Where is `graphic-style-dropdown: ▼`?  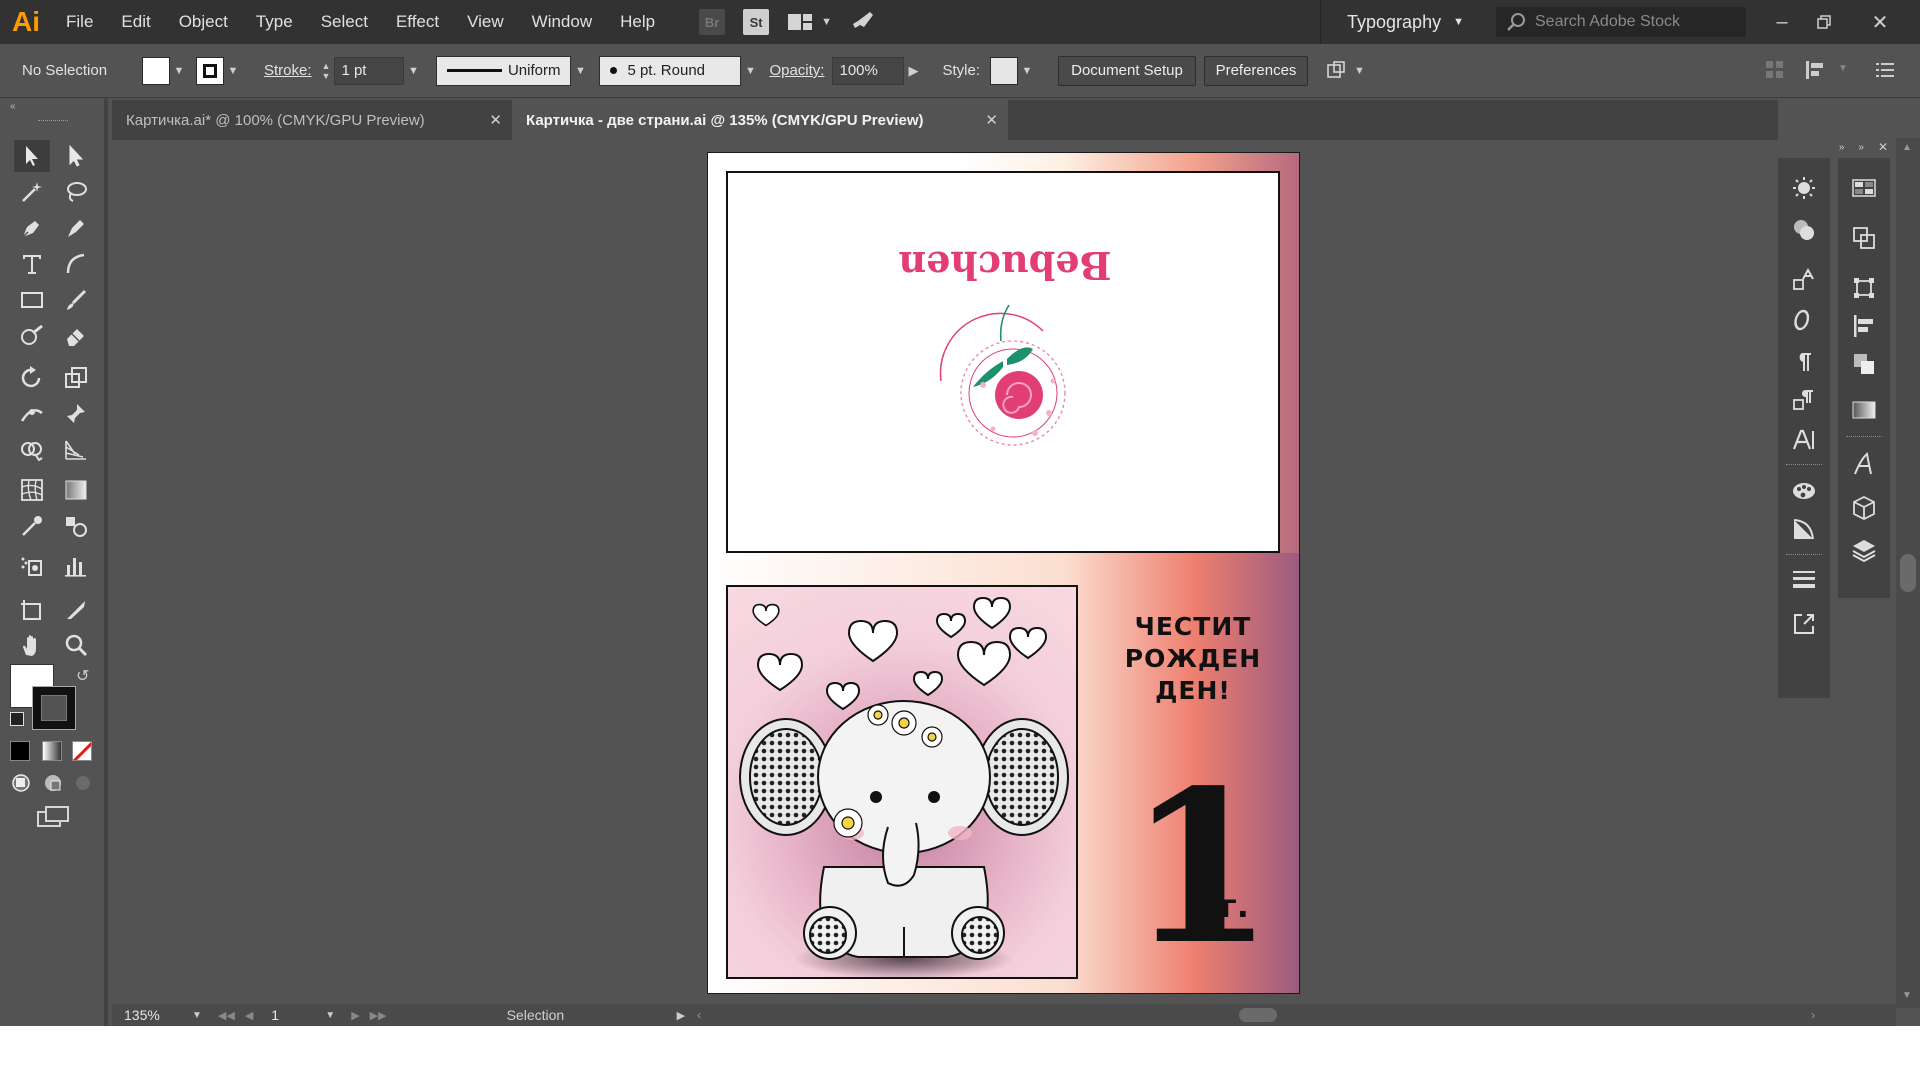
graphic-style-dropdown: ▼ is located at coordinates (1027, 71).